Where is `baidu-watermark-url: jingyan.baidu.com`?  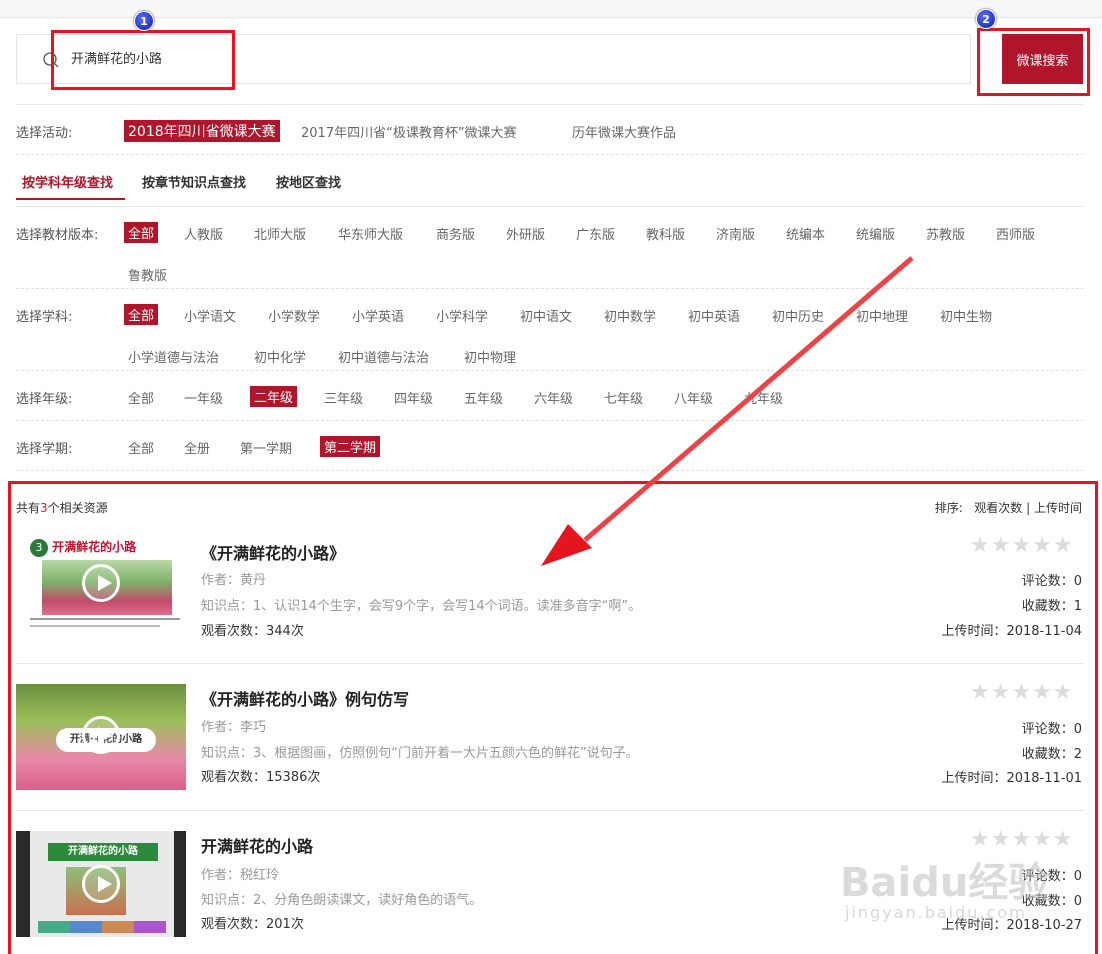
baidu-watermark-url: jingyan.baidu.com is located at coordinates (936, 912).